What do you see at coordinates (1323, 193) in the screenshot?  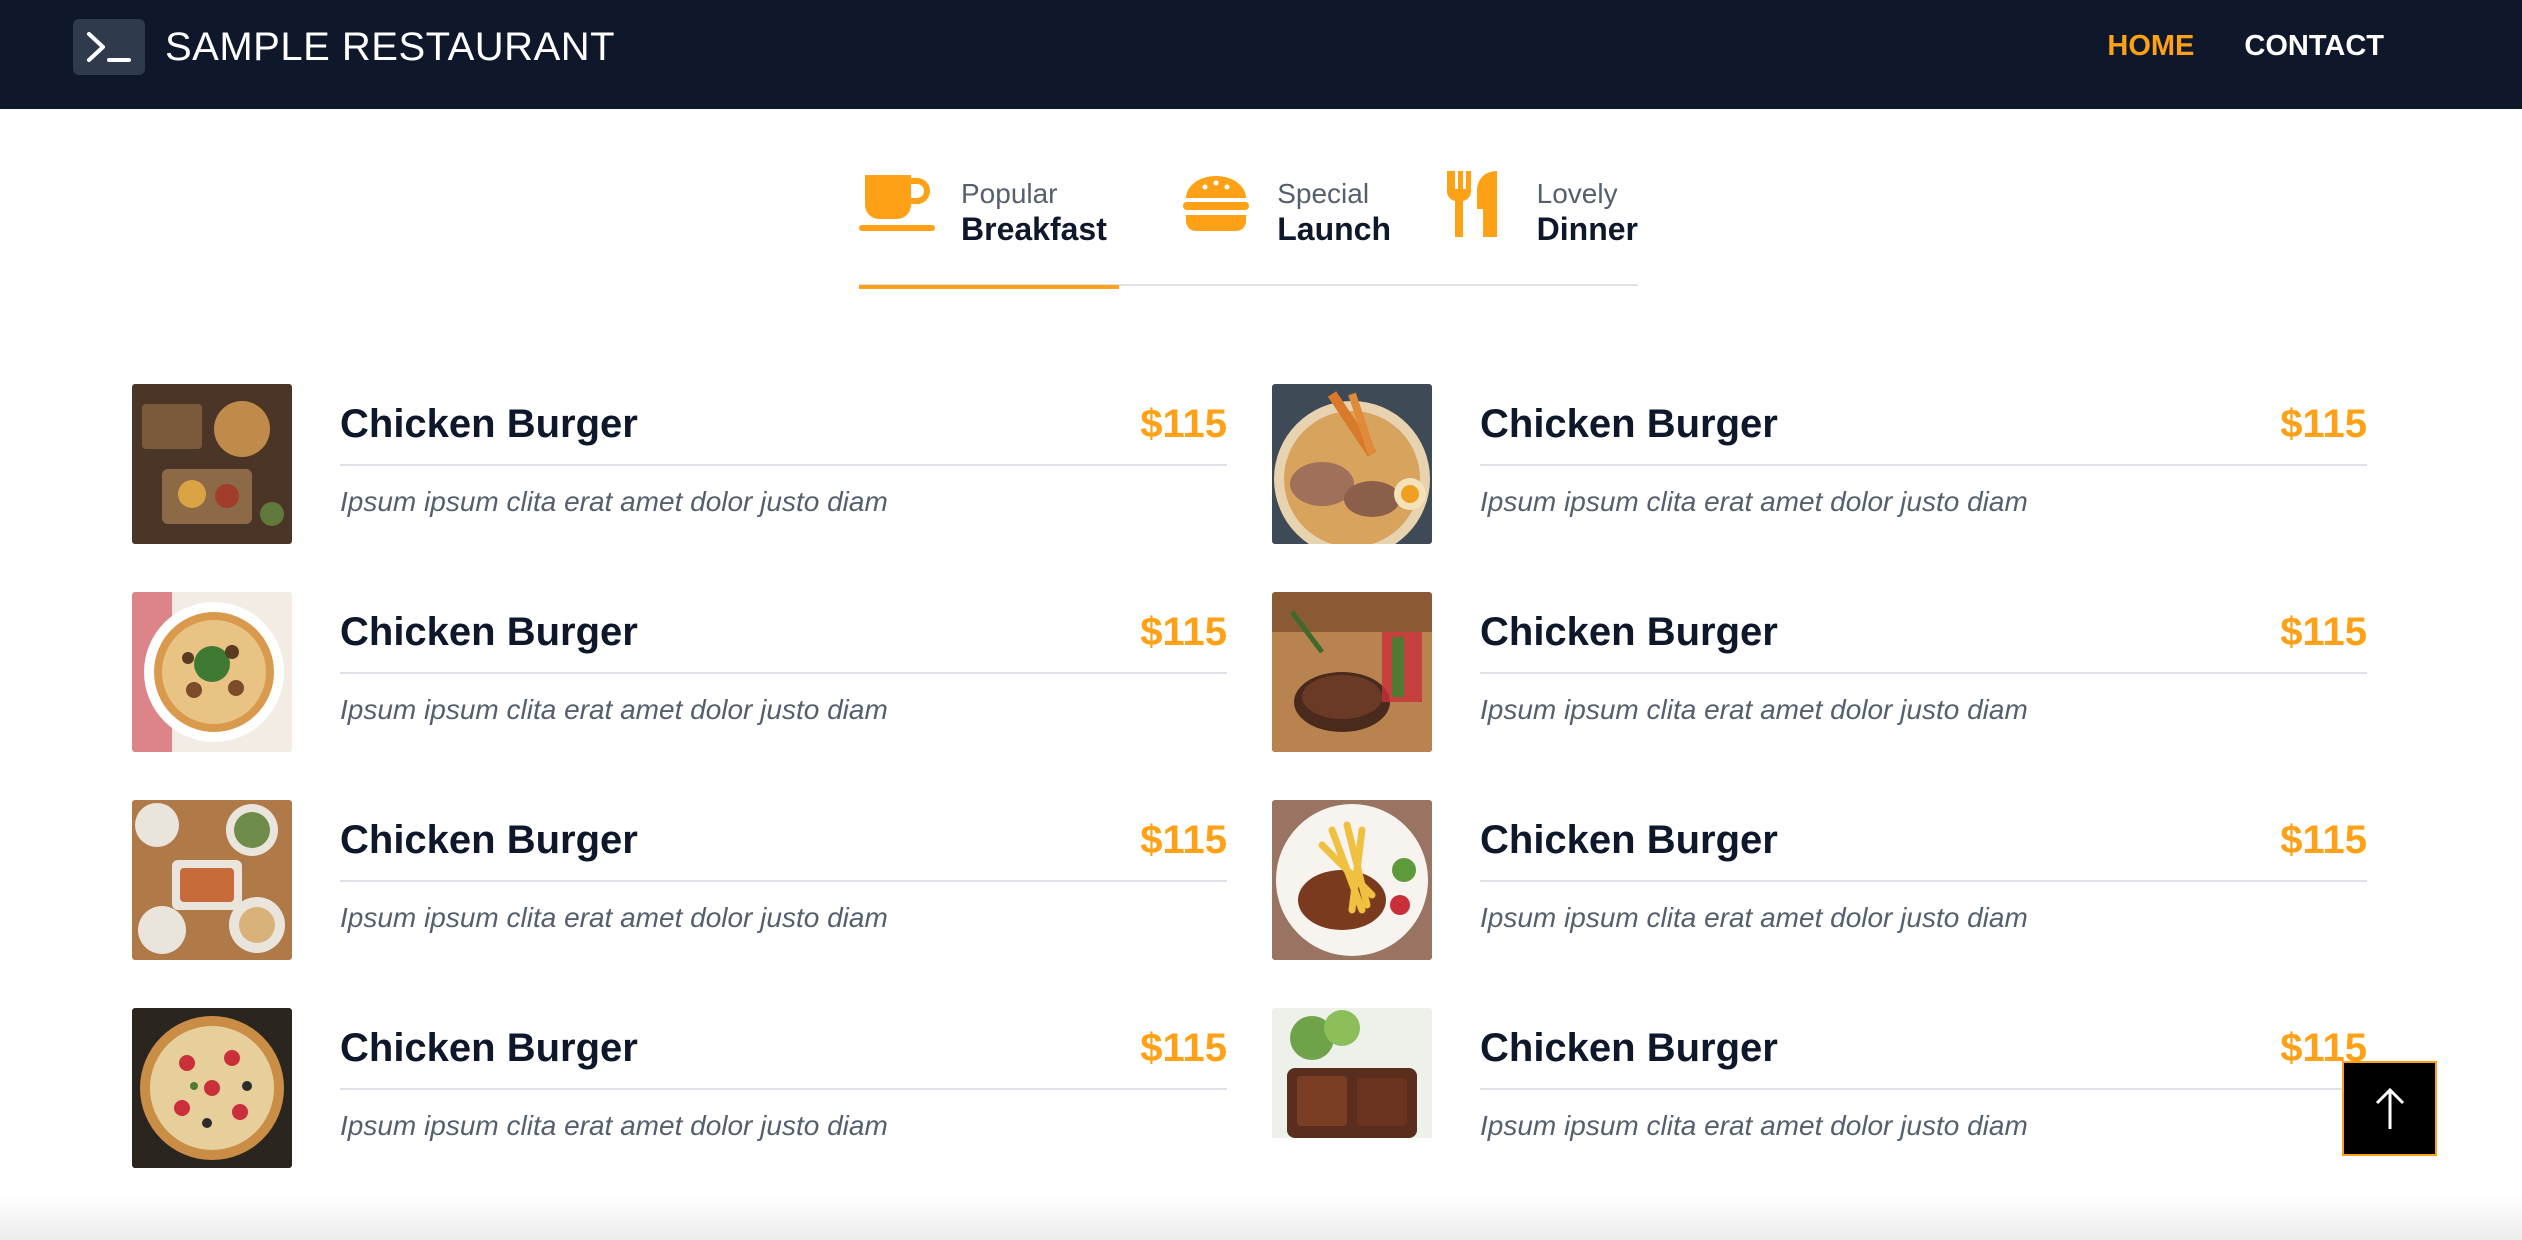 I see `tab-launch-sub: Special` at bounding box center [1323, 193].